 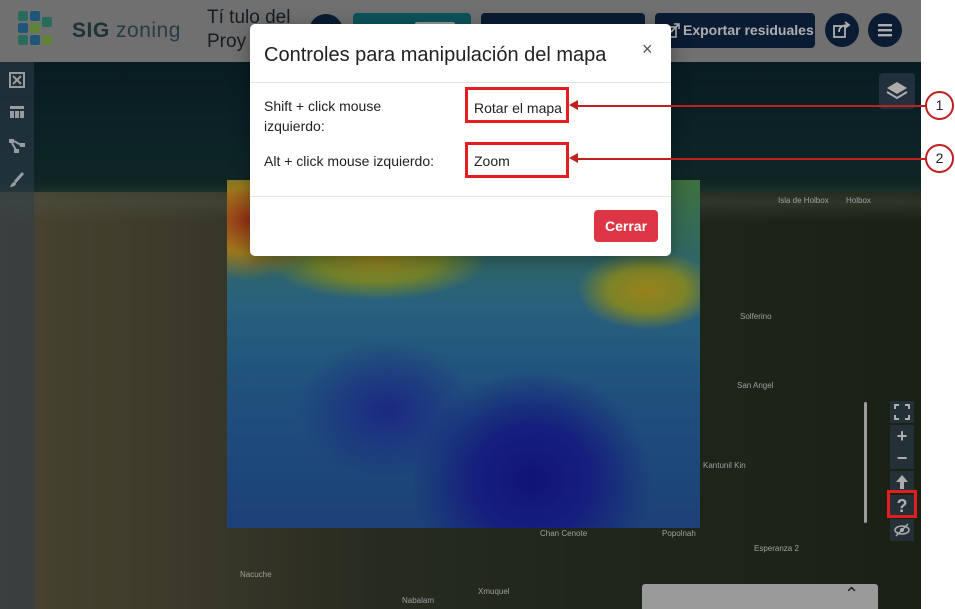 I want to click on control-label-rotate: Shift + click mouse izquierdo:, so click(x=323, y=116).